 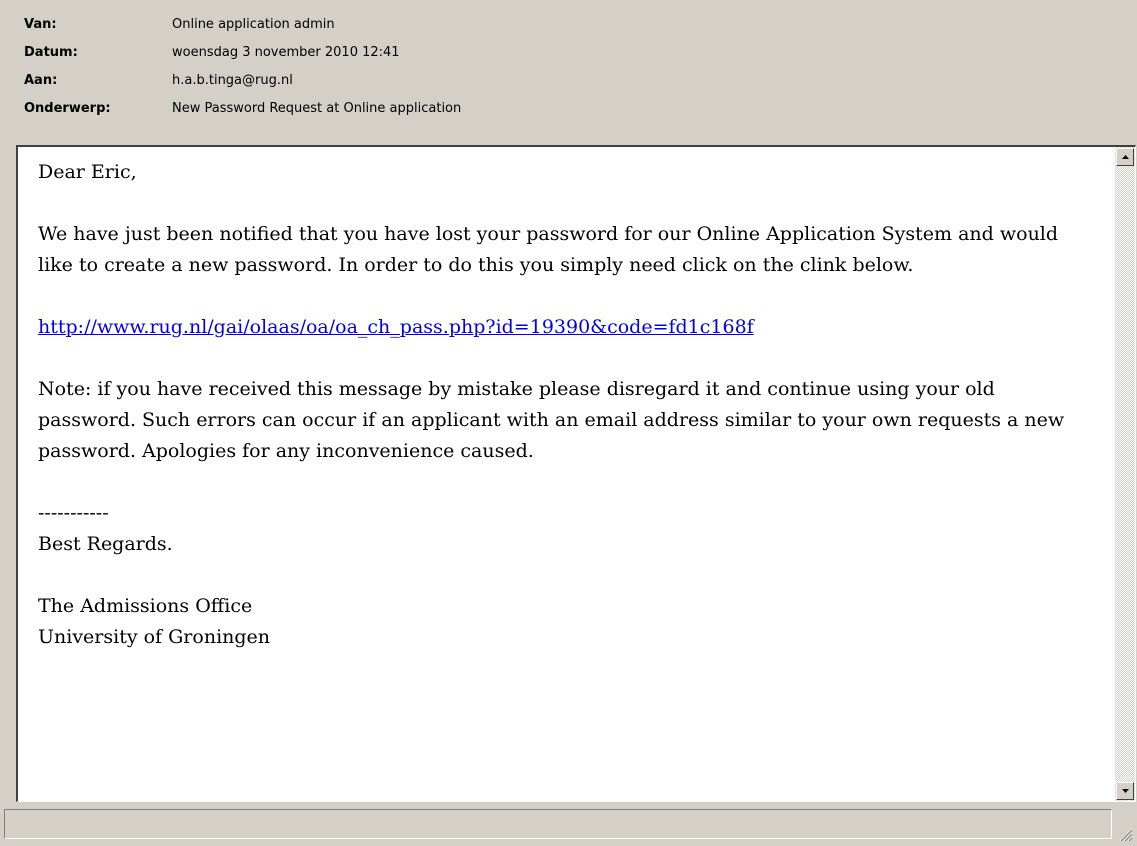 I want to click on status-bar, so click(x=568, y=826).